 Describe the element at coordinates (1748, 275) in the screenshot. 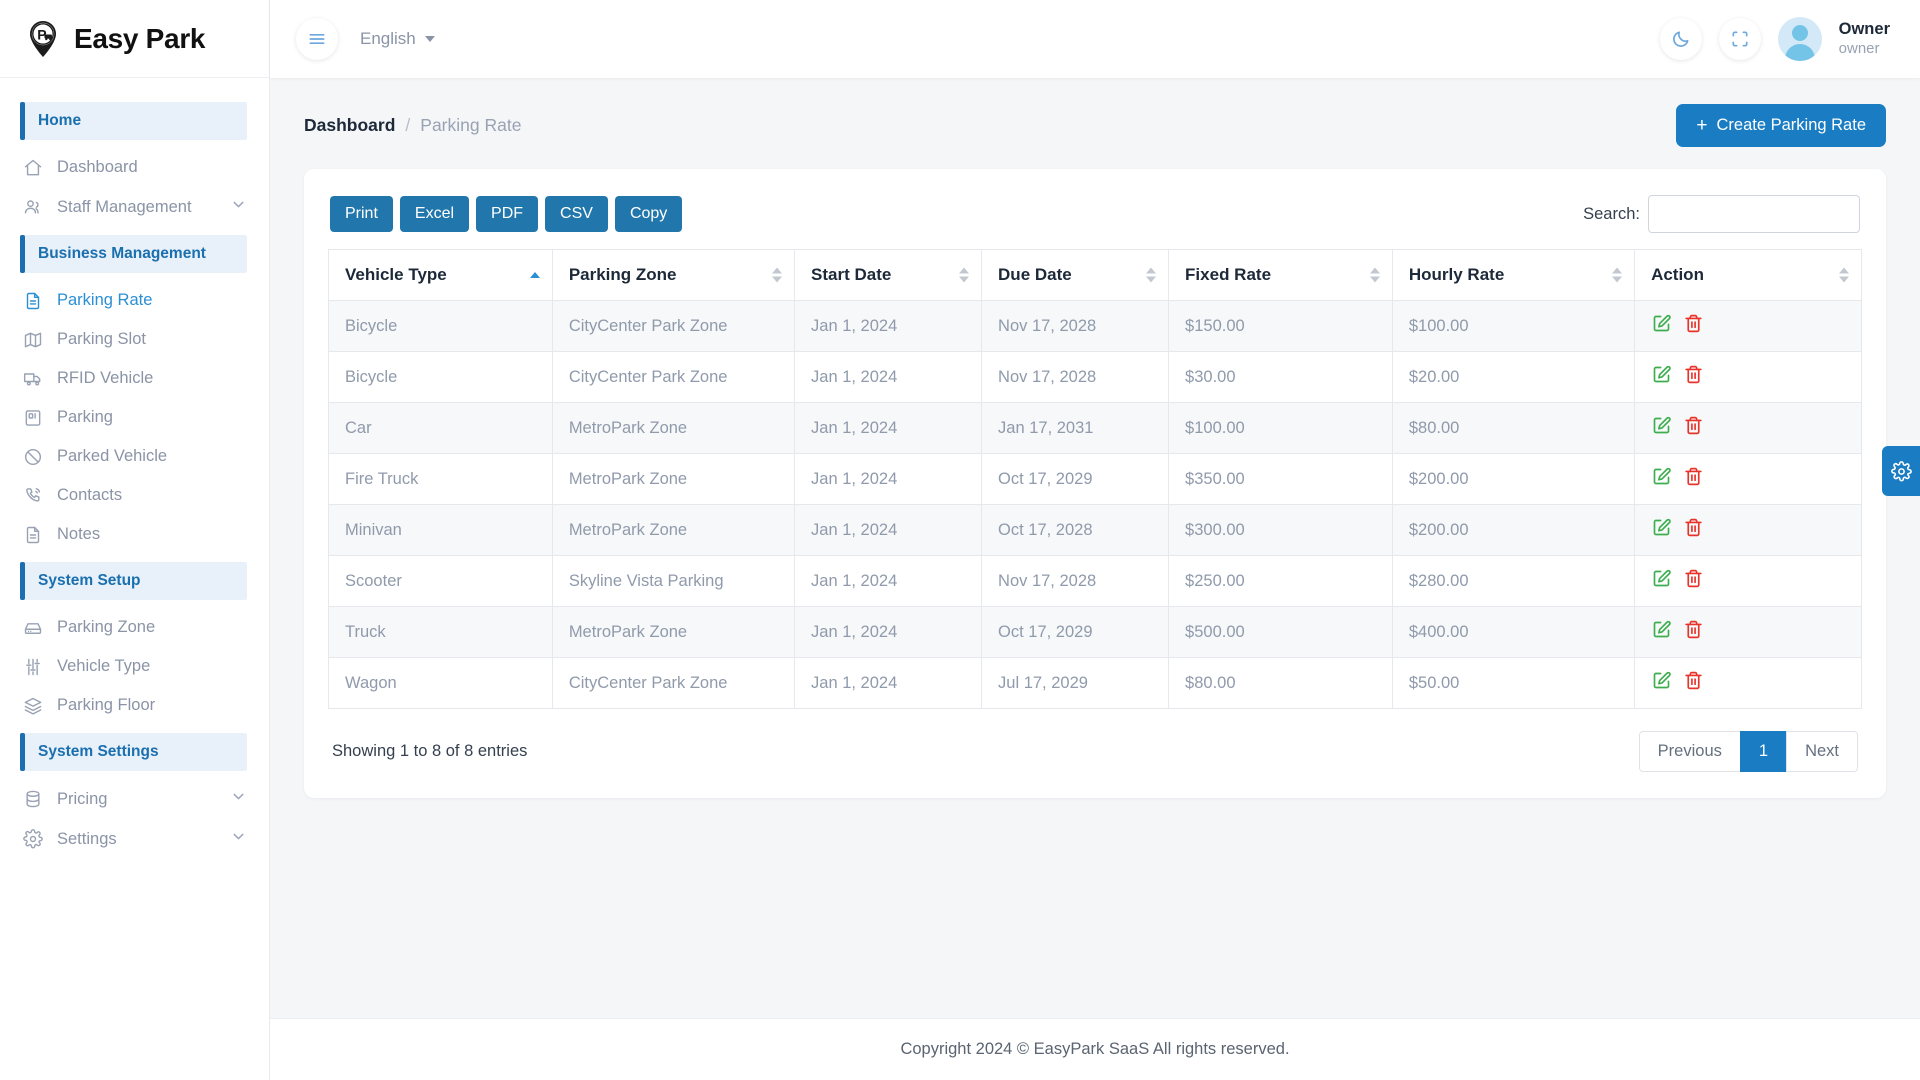

I see `column-header-action: Action` at that location.